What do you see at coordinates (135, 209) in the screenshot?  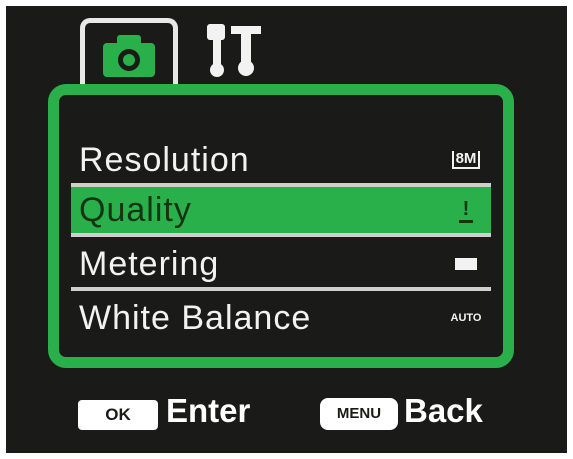 I see `menu-item-label: Quality` at bounding box center [135, 209].